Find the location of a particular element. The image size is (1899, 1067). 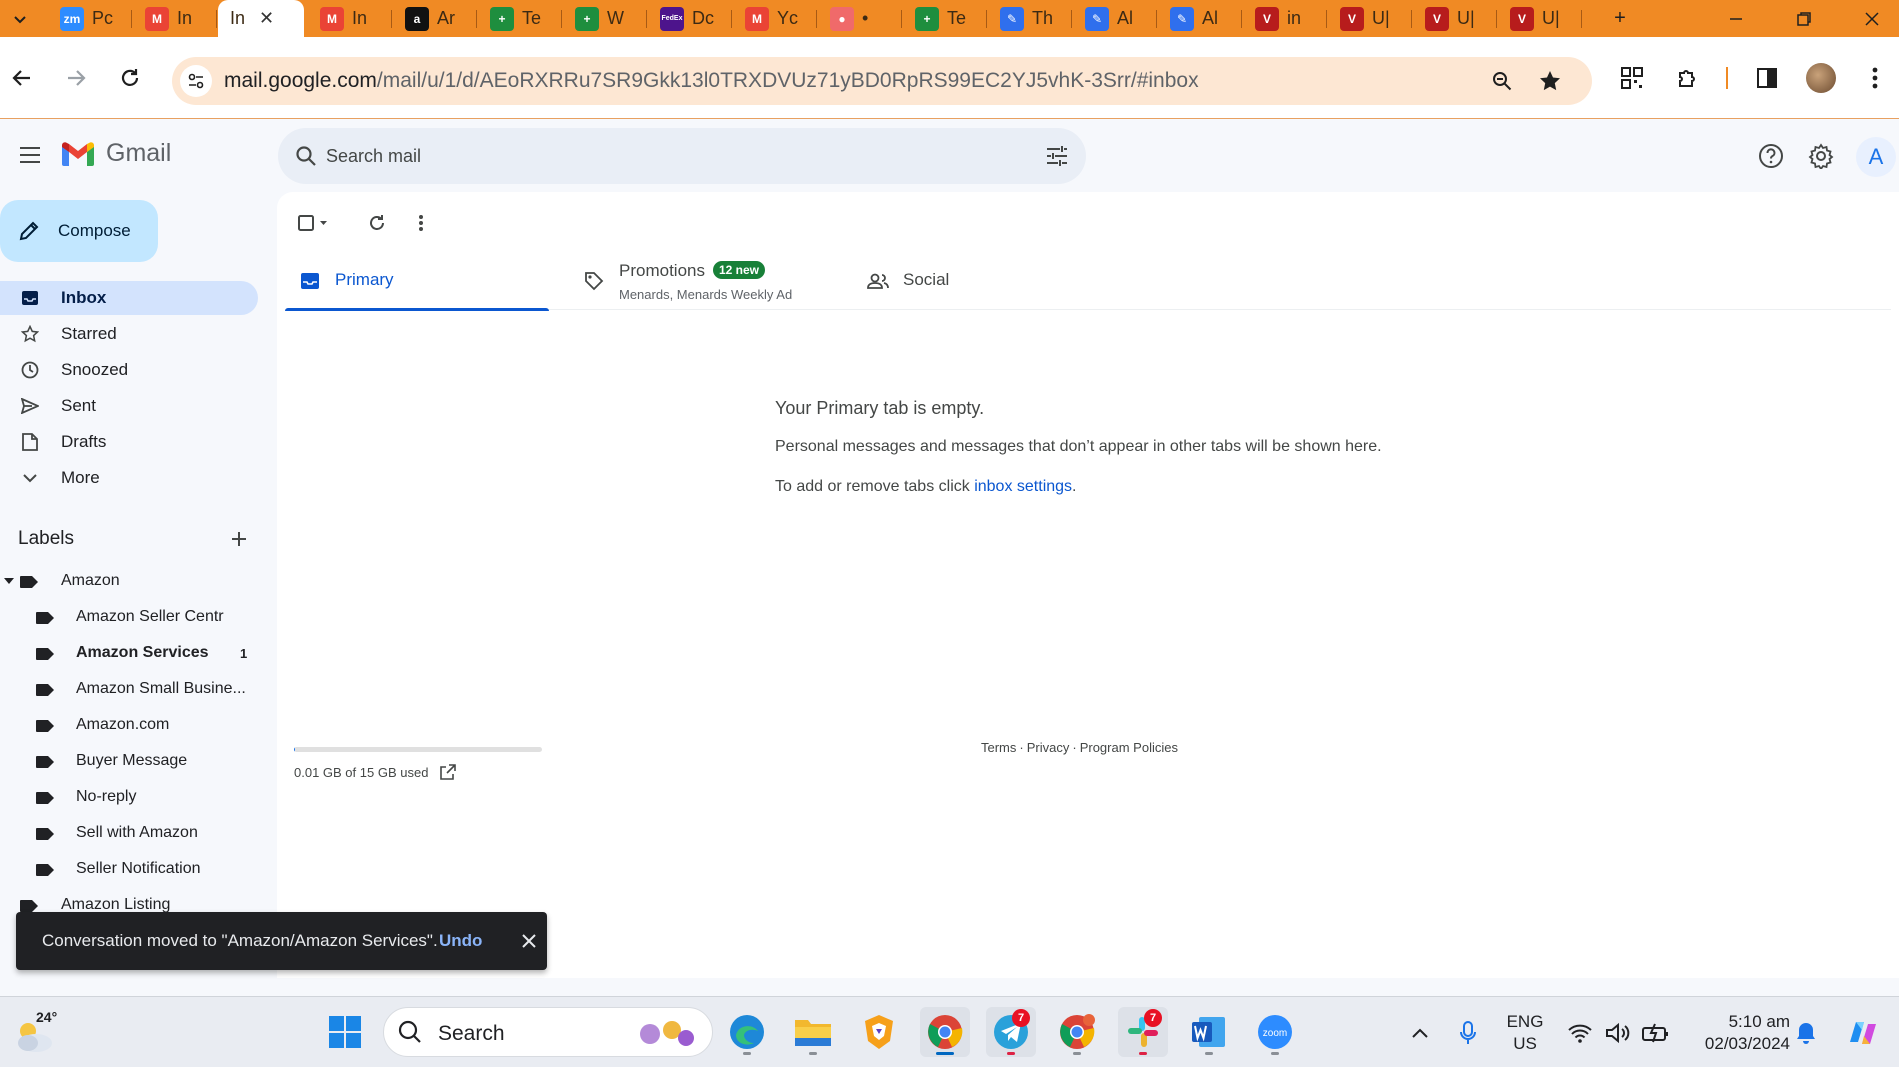

close-window-button is located at coordinates (1870, 18).